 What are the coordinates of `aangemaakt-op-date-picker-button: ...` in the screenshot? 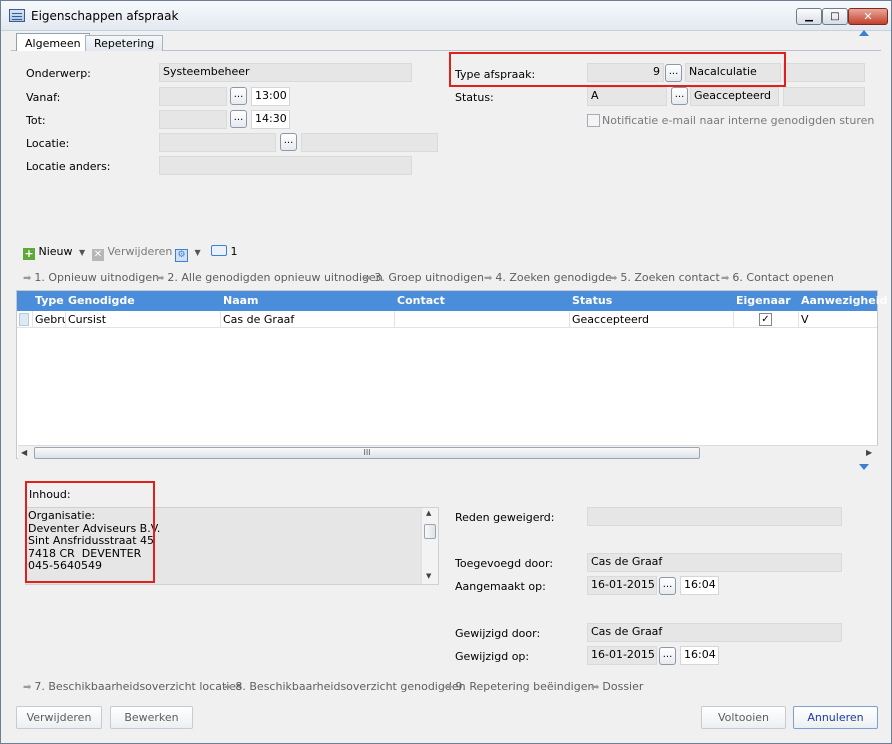 It's located at (667, 586).